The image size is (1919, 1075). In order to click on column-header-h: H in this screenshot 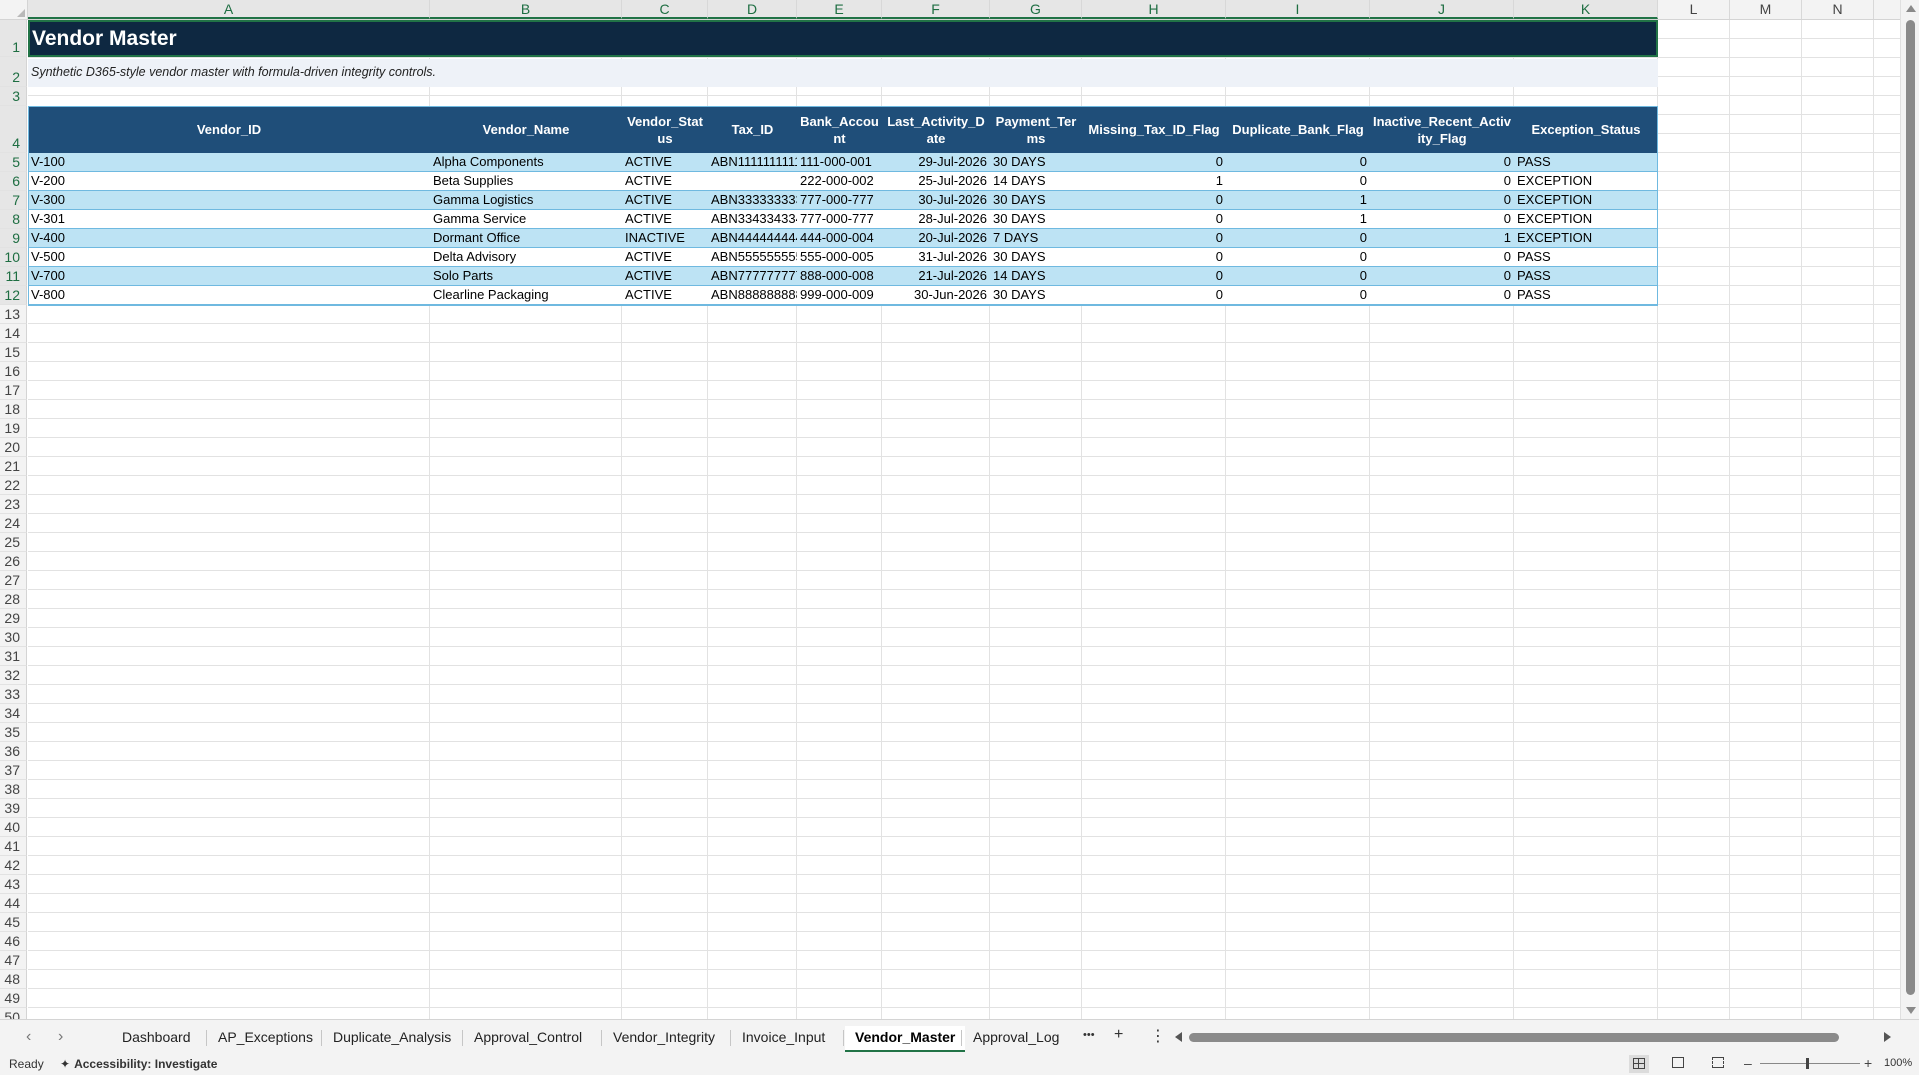, I will do `click(1154, 9)`.